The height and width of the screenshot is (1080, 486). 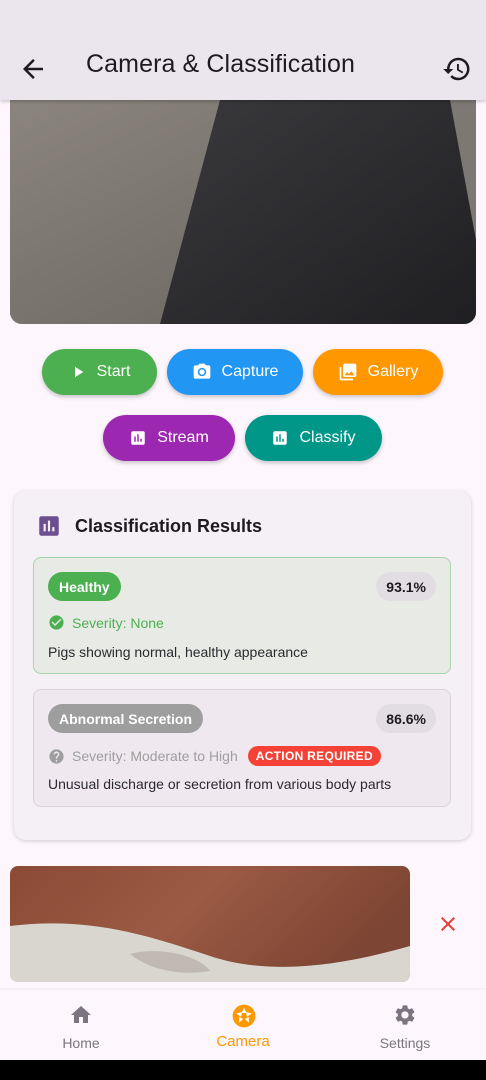 I want to click on classify-button-label: Classify, so click(x=327, y=437).